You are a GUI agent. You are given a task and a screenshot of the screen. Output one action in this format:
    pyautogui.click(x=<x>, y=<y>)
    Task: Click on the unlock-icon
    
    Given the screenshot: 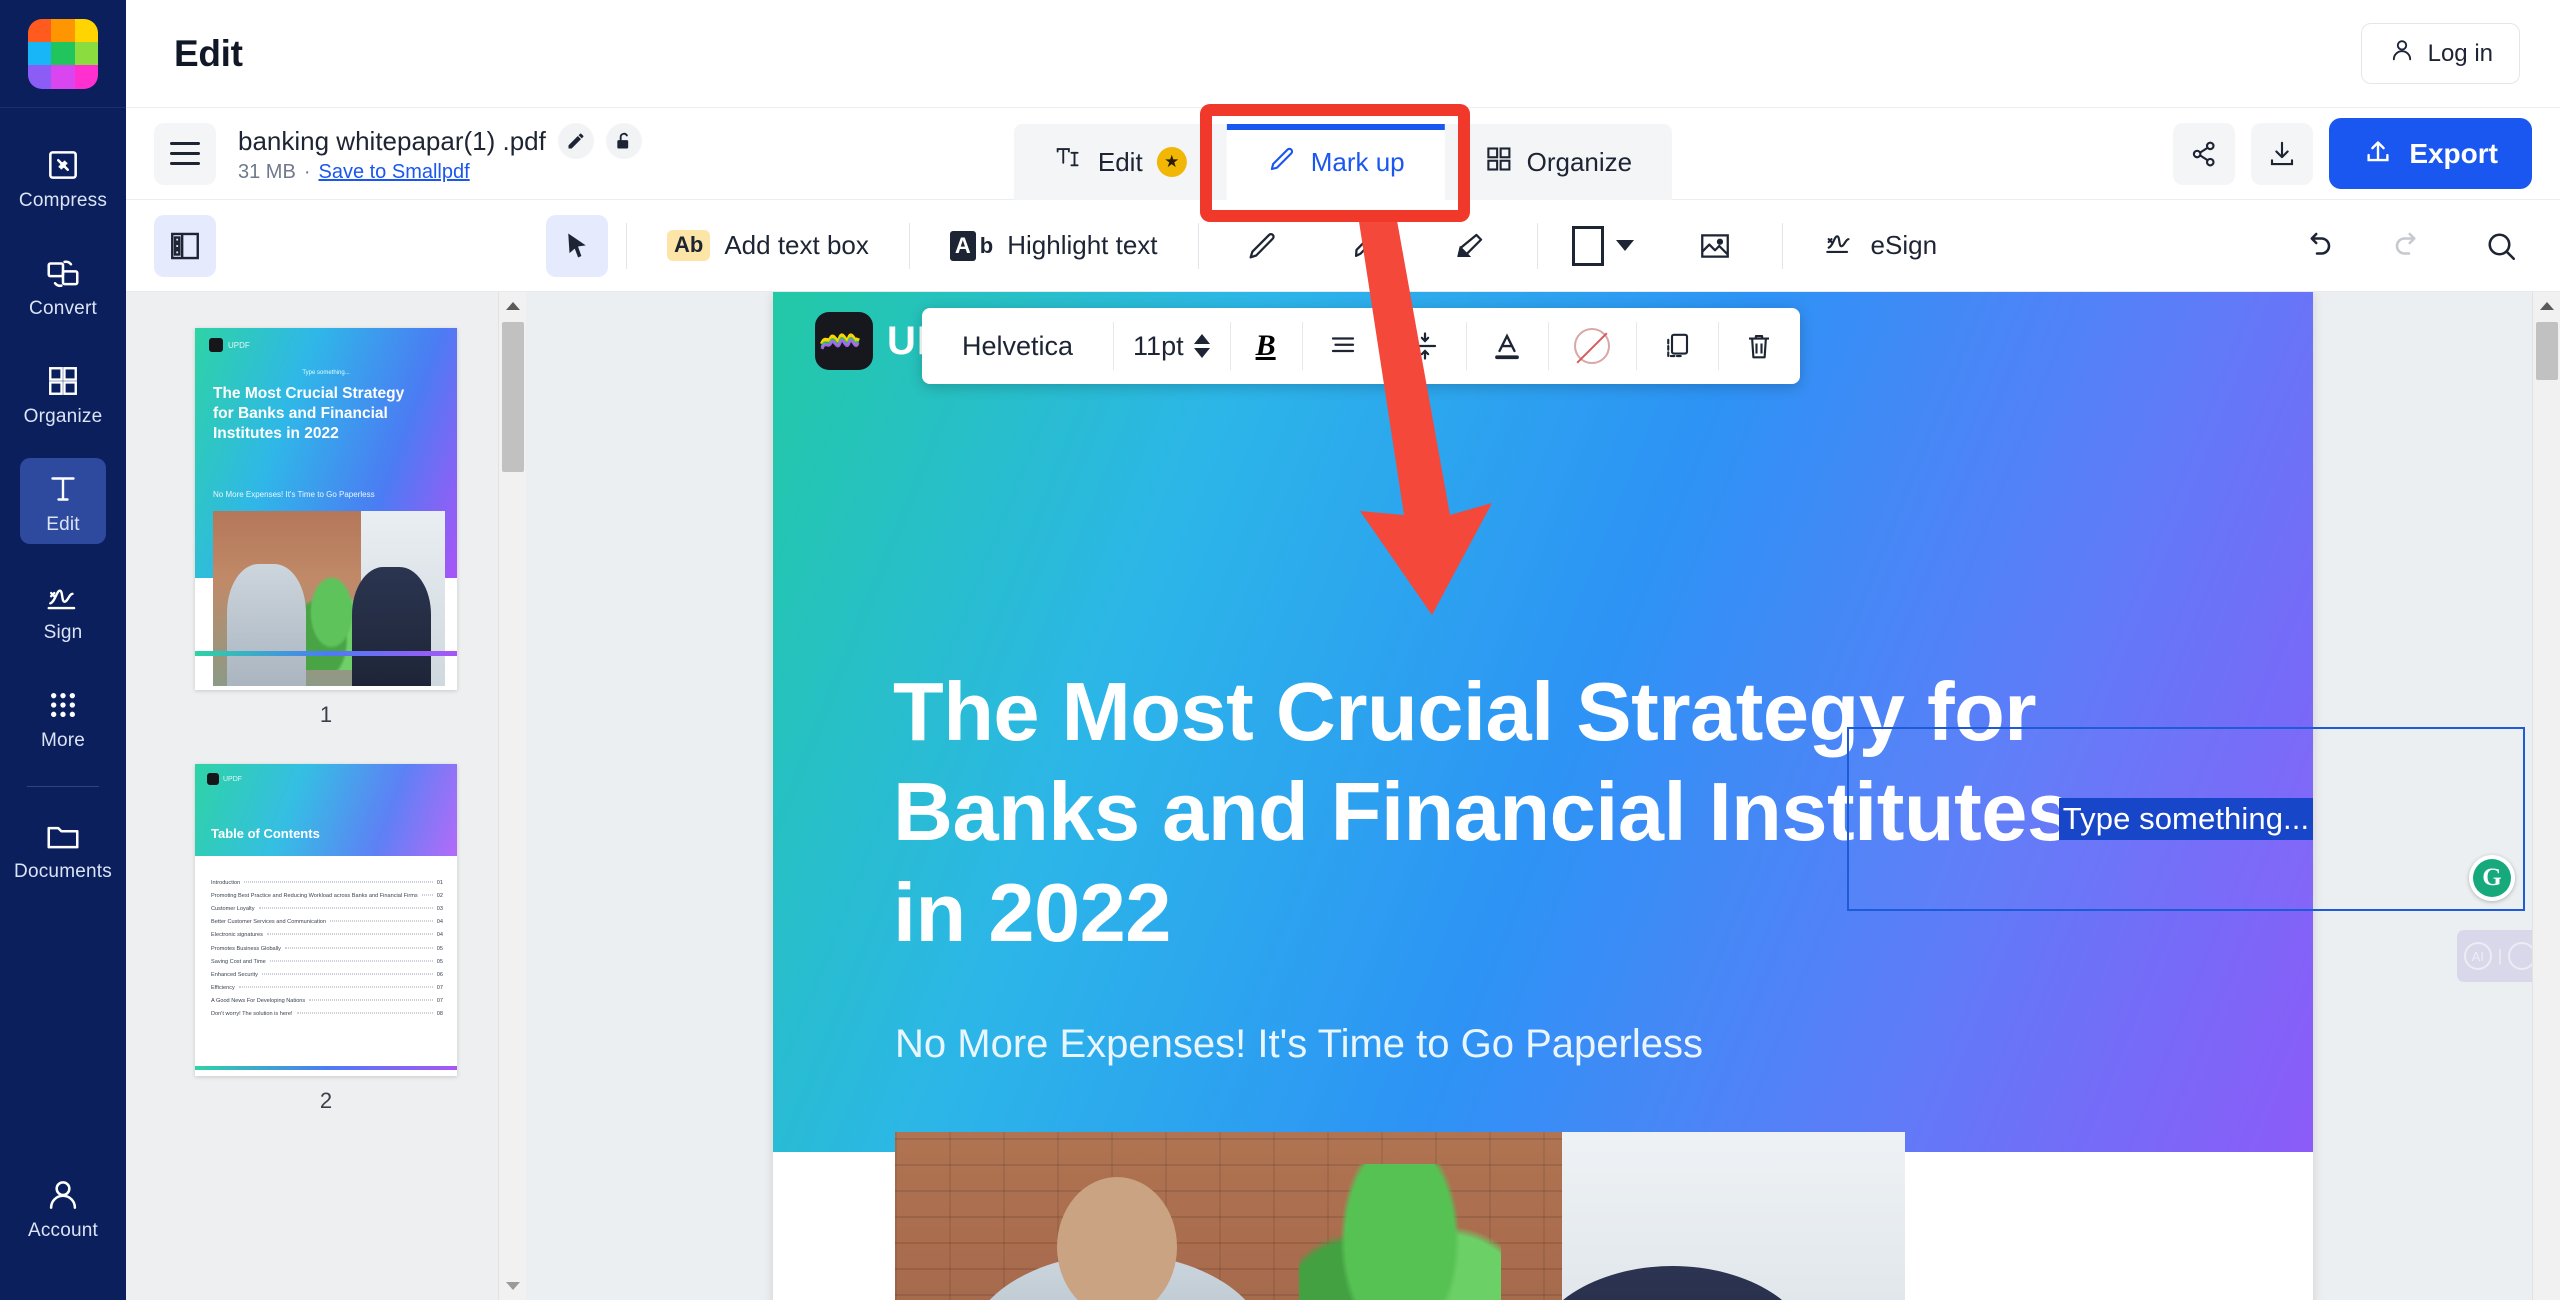 What is the action you would take?
    pyautogui.click(x=623, y=141)
    